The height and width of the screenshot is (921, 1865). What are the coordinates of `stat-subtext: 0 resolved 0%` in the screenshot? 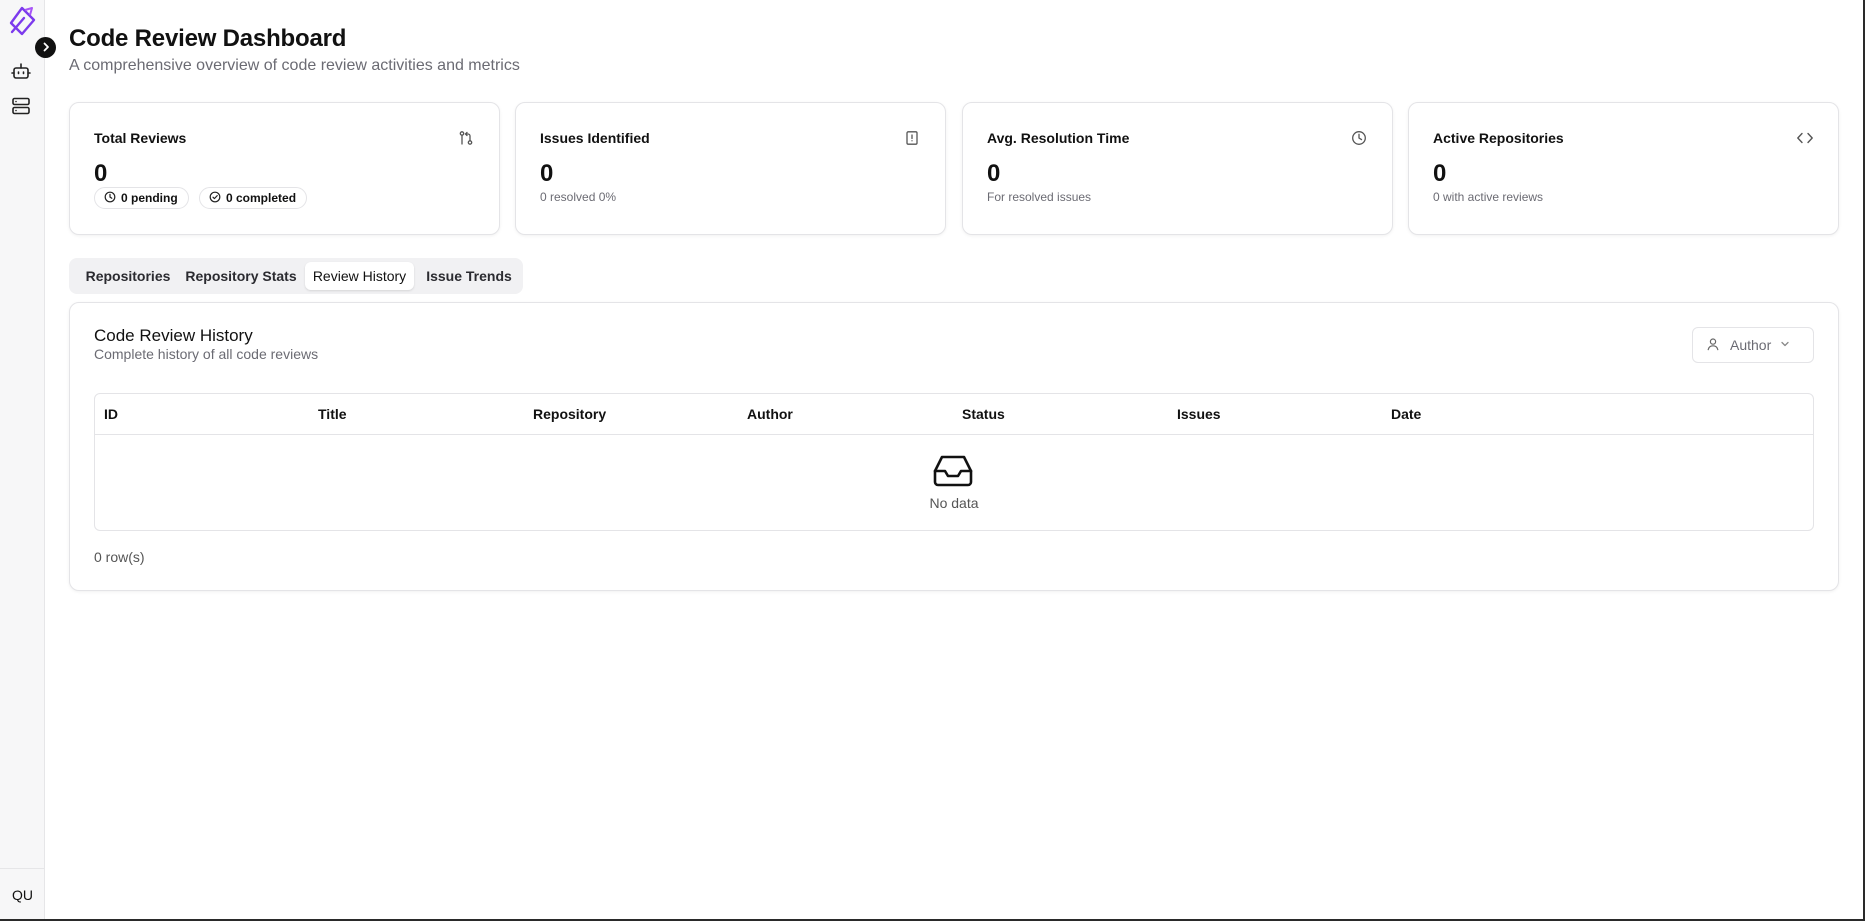 It's located at (578, 197).